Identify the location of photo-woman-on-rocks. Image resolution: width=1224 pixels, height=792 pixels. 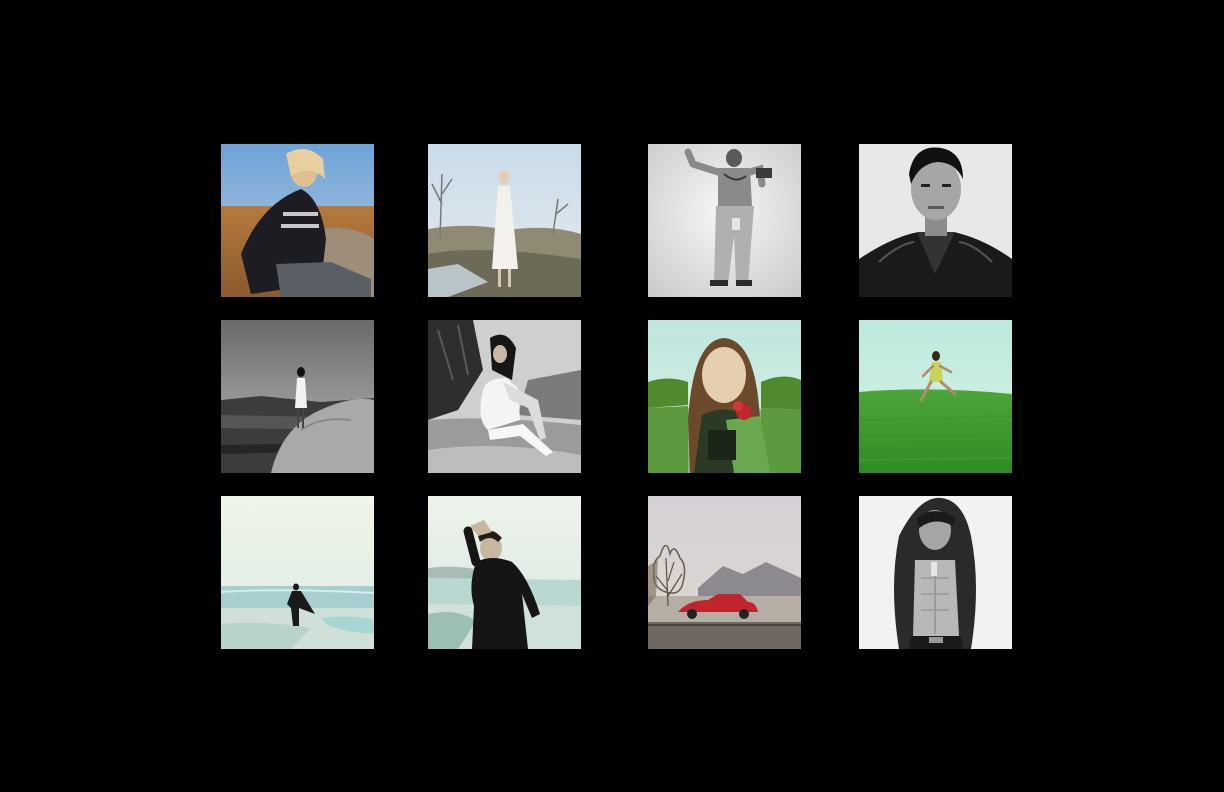
(297, 396).